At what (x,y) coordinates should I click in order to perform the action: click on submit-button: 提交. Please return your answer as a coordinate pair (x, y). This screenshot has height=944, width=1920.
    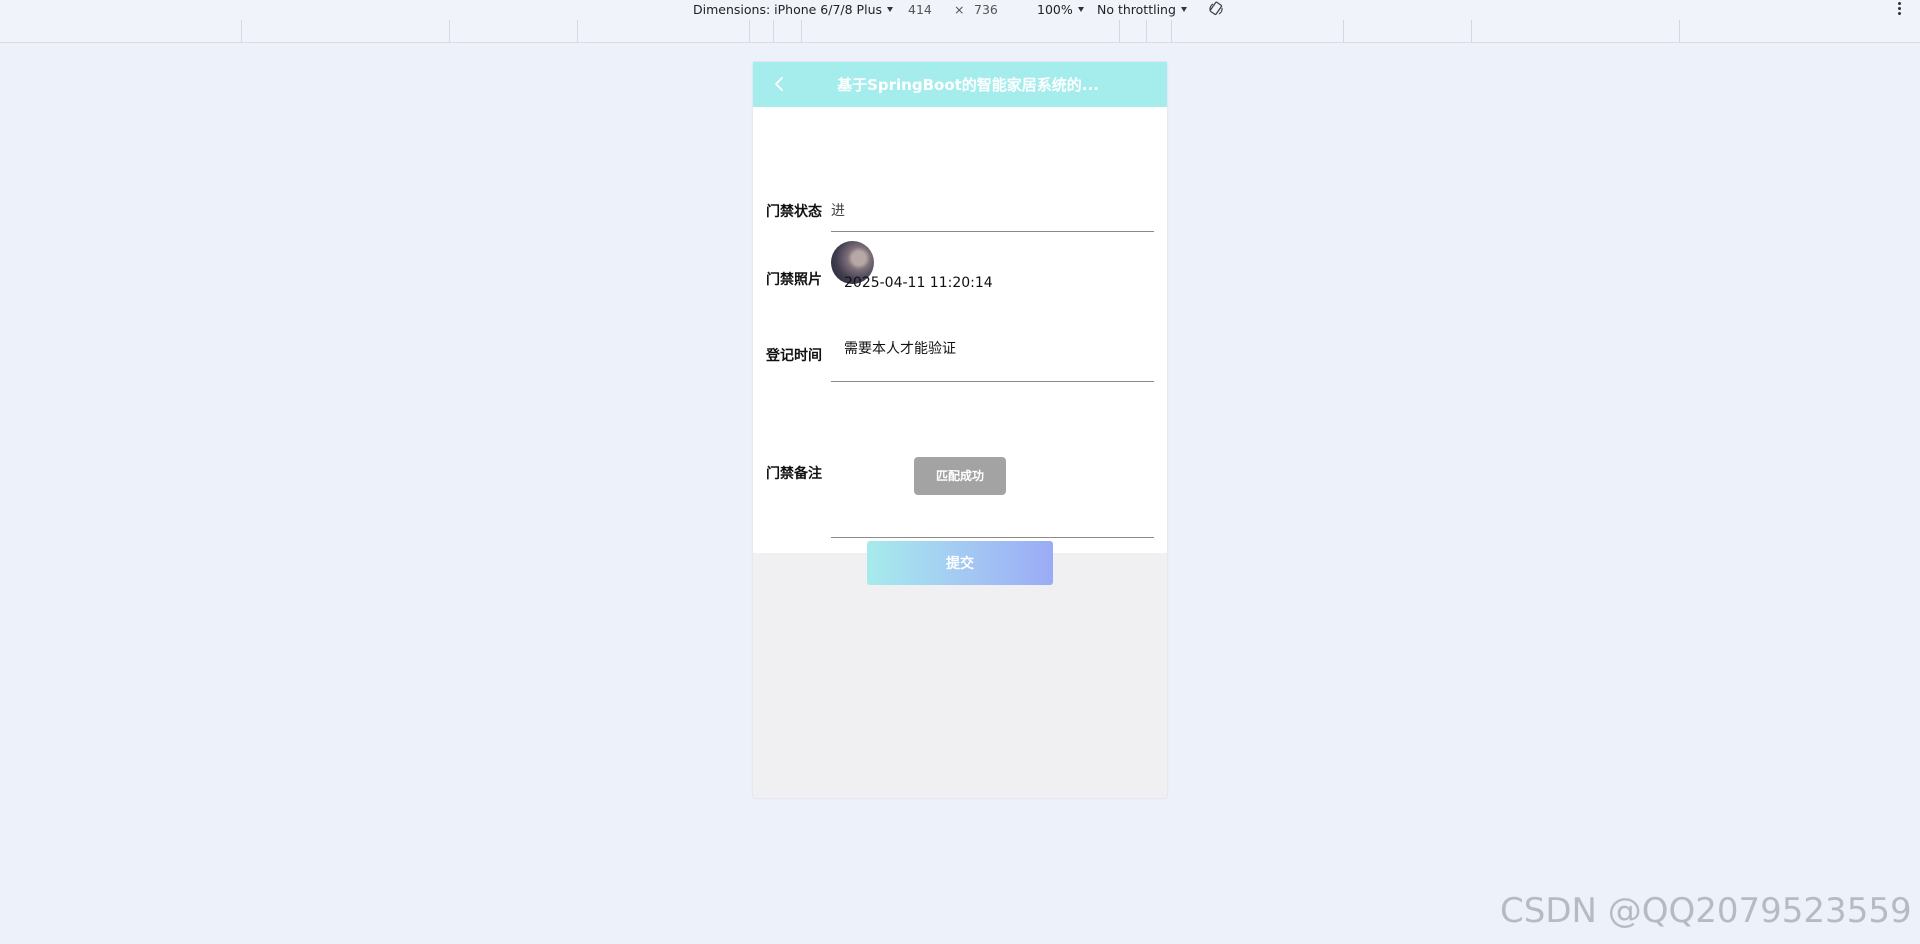
    Looking at the image, I should click on (960, 563).